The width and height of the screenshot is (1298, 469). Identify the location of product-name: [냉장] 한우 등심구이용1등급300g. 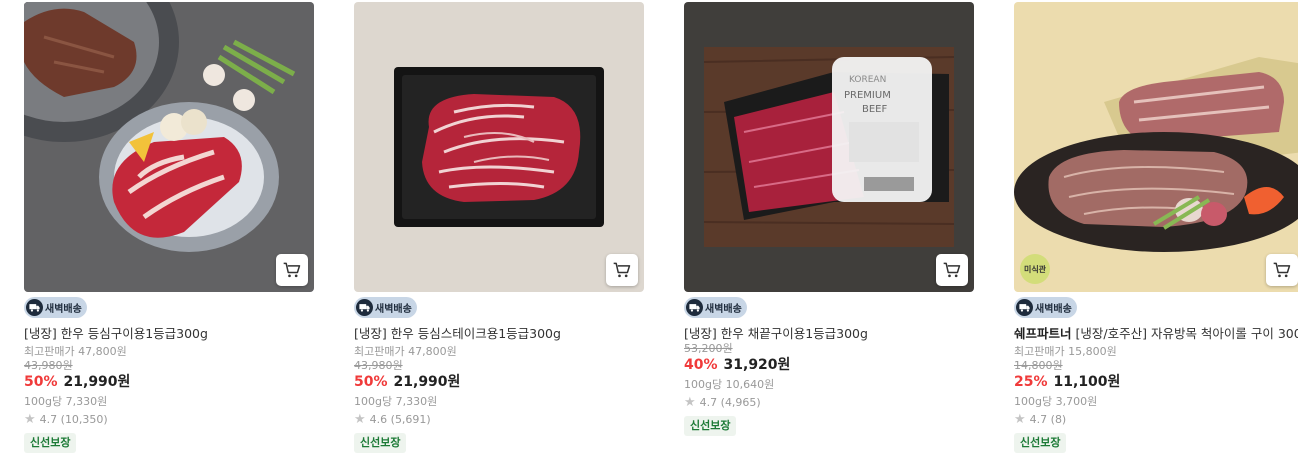
(169, 333).